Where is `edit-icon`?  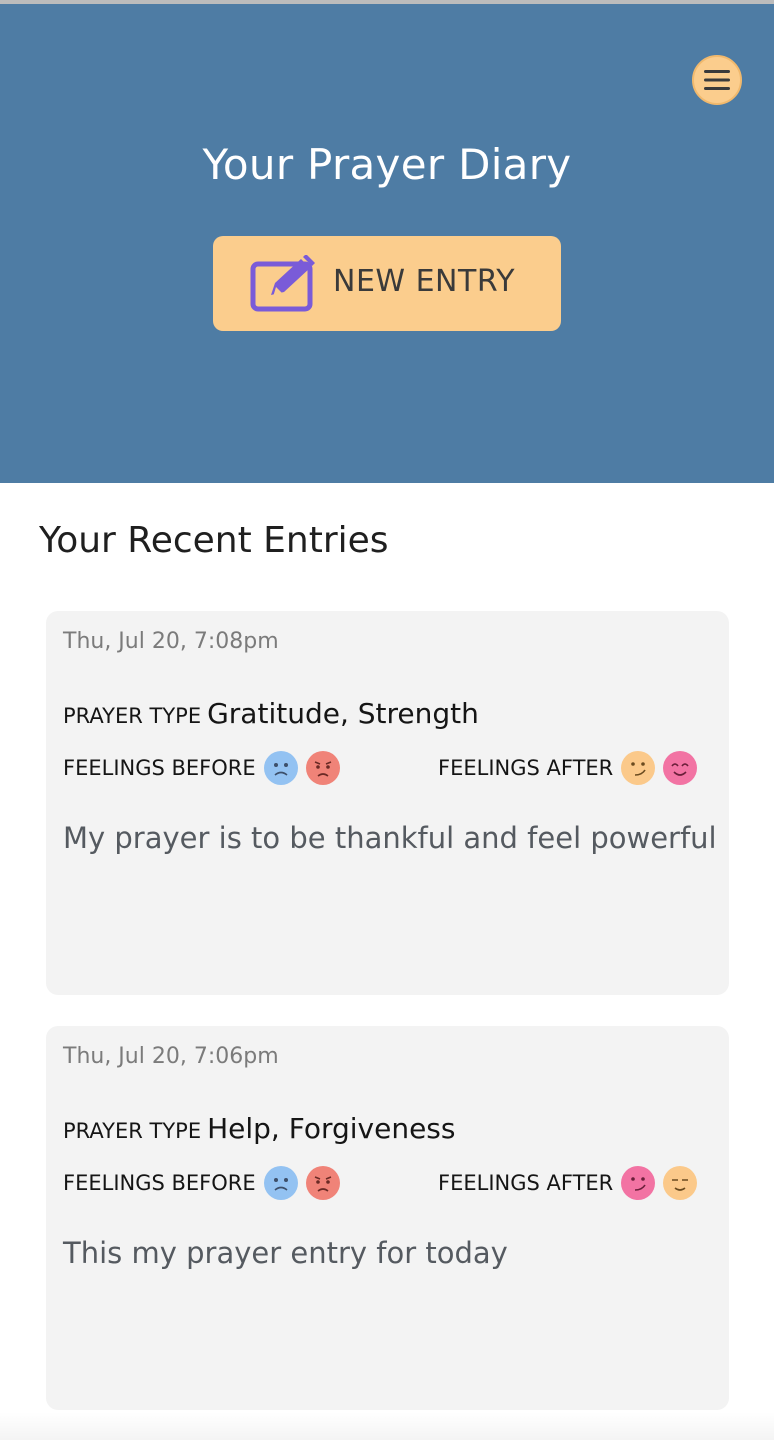
edit-icon is located at coordinates (284, 283).